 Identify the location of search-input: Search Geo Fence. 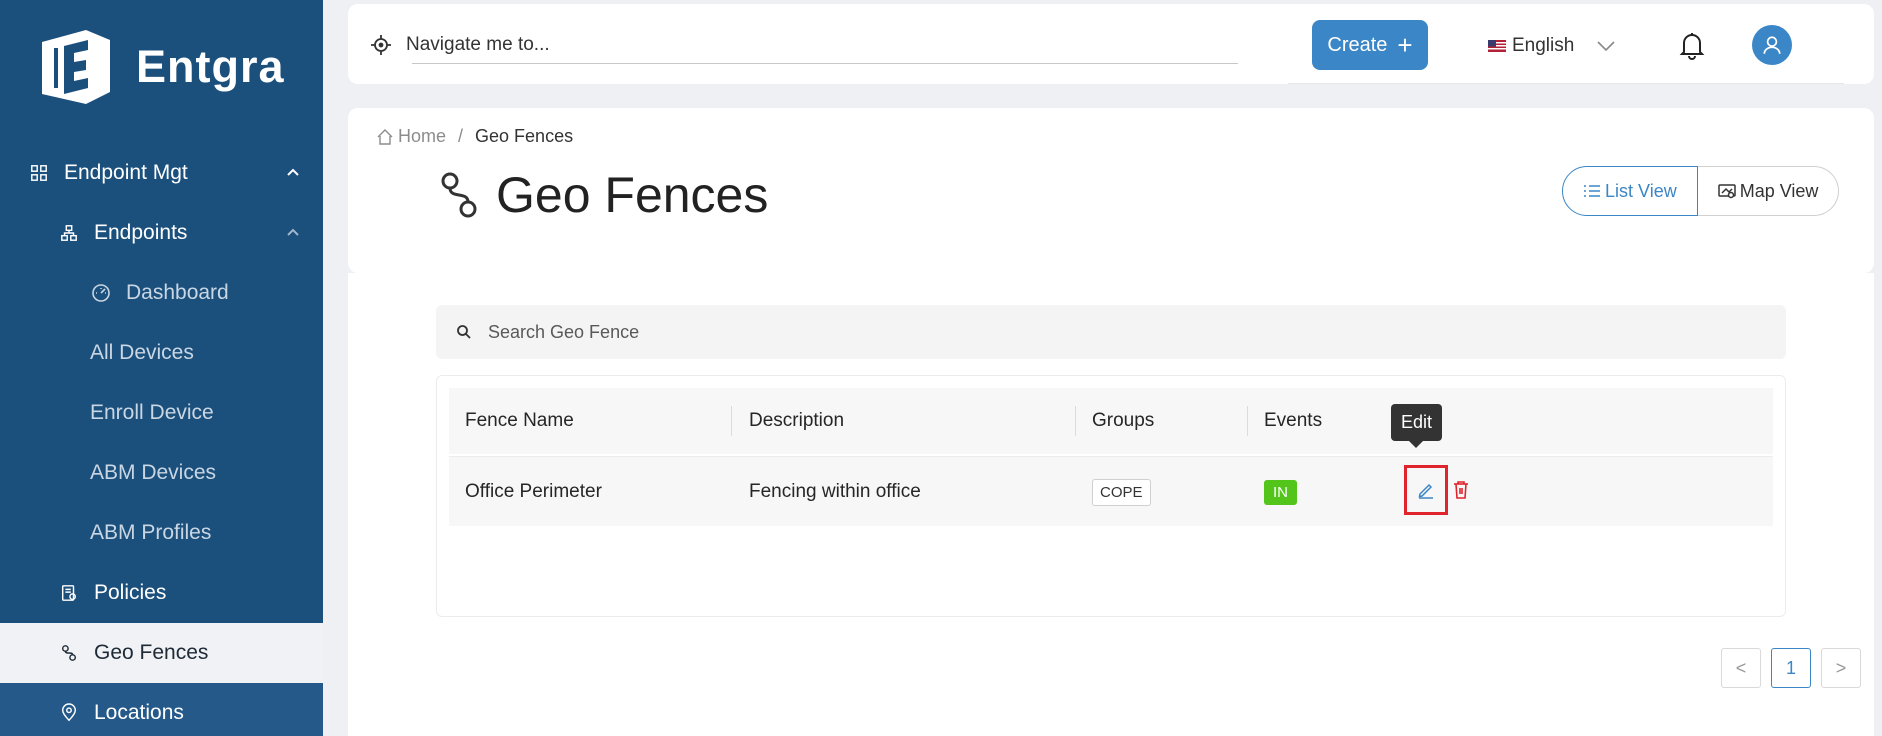
(563, 332).